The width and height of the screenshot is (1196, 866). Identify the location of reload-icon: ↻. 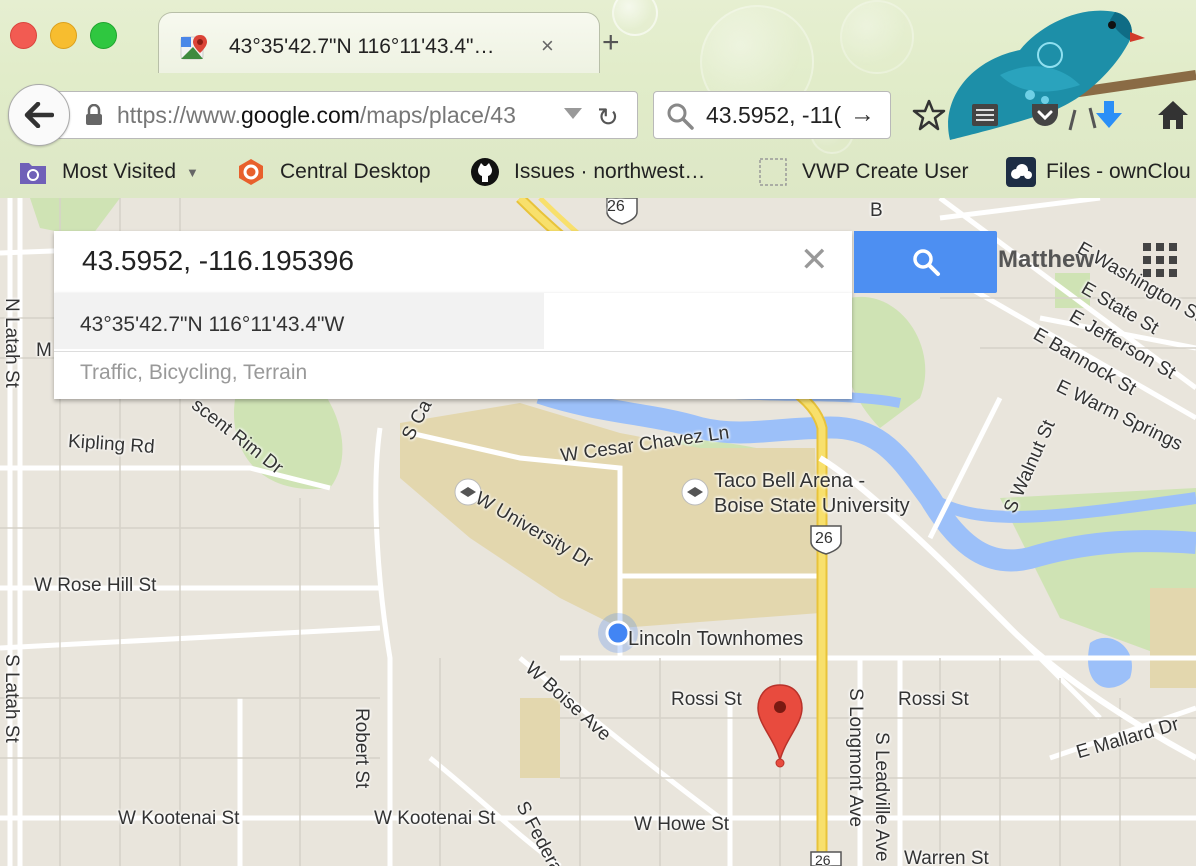
(608, 117).